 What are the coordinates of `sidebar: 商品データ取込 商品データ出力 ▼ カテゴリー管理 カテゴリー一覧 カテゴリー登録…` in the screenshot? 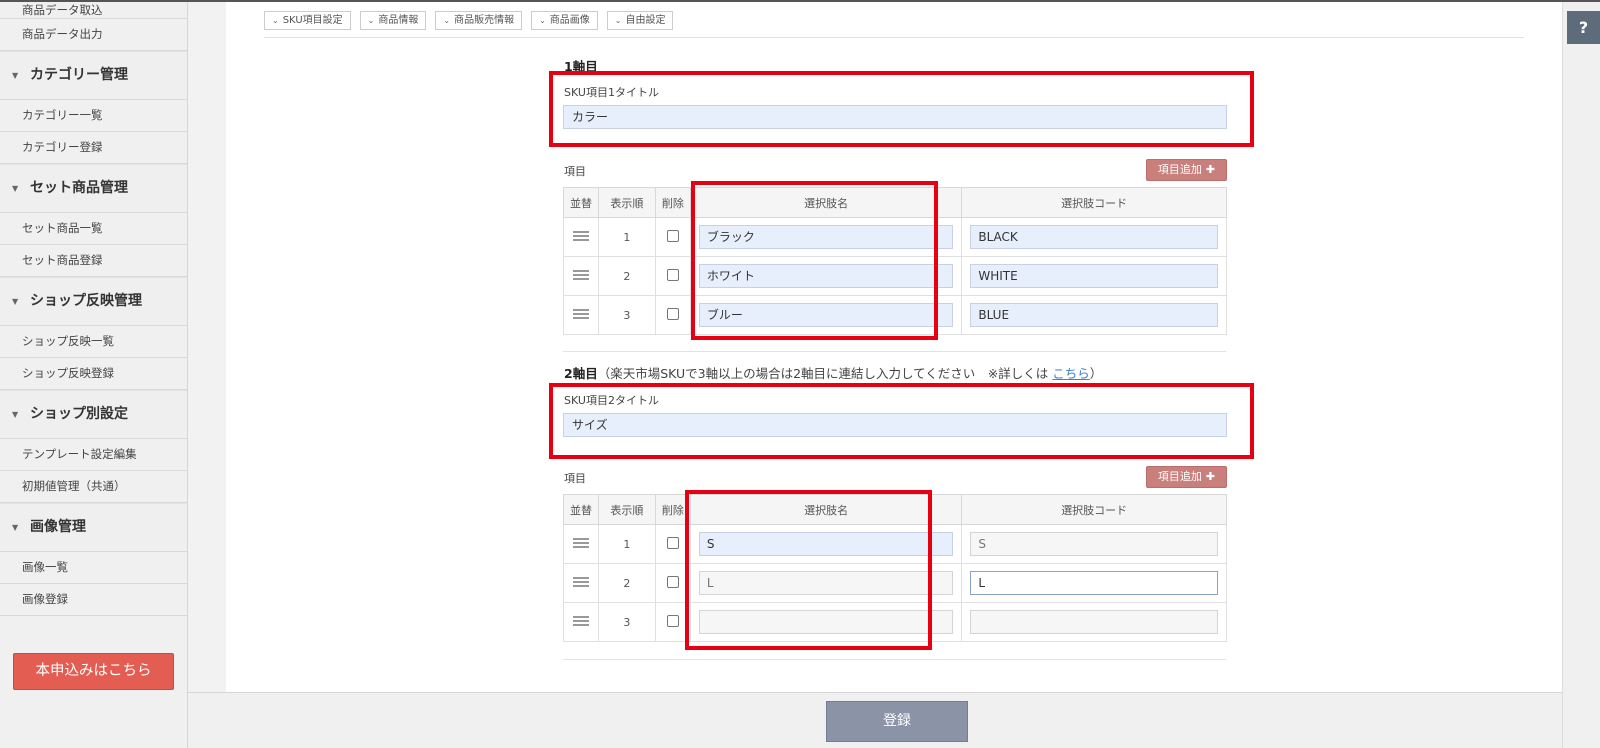 It's located at (94, 375).